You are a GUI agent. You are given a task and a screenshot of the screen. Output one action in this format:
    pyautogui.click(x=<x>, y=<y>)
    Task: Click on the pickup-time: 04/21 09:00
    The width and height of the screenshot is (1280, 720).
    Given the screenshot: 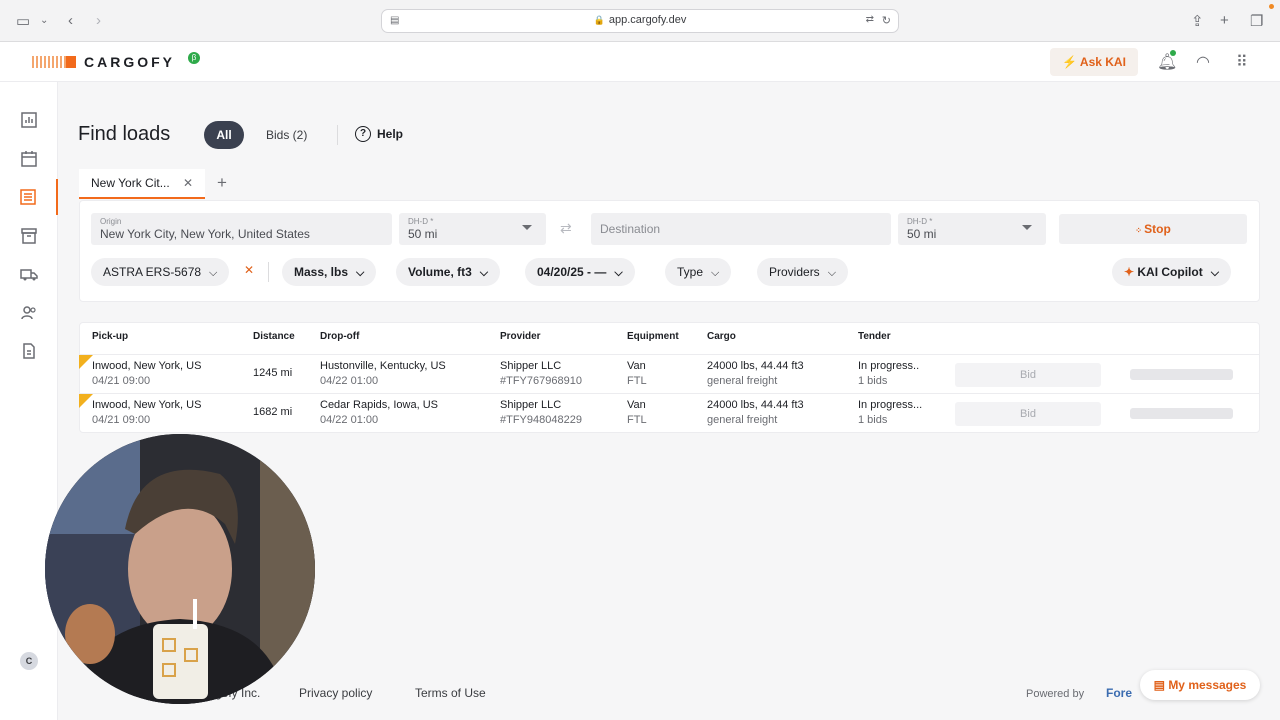 What is the action you would take?
    pyautogui.click(x=121, y=381)
    